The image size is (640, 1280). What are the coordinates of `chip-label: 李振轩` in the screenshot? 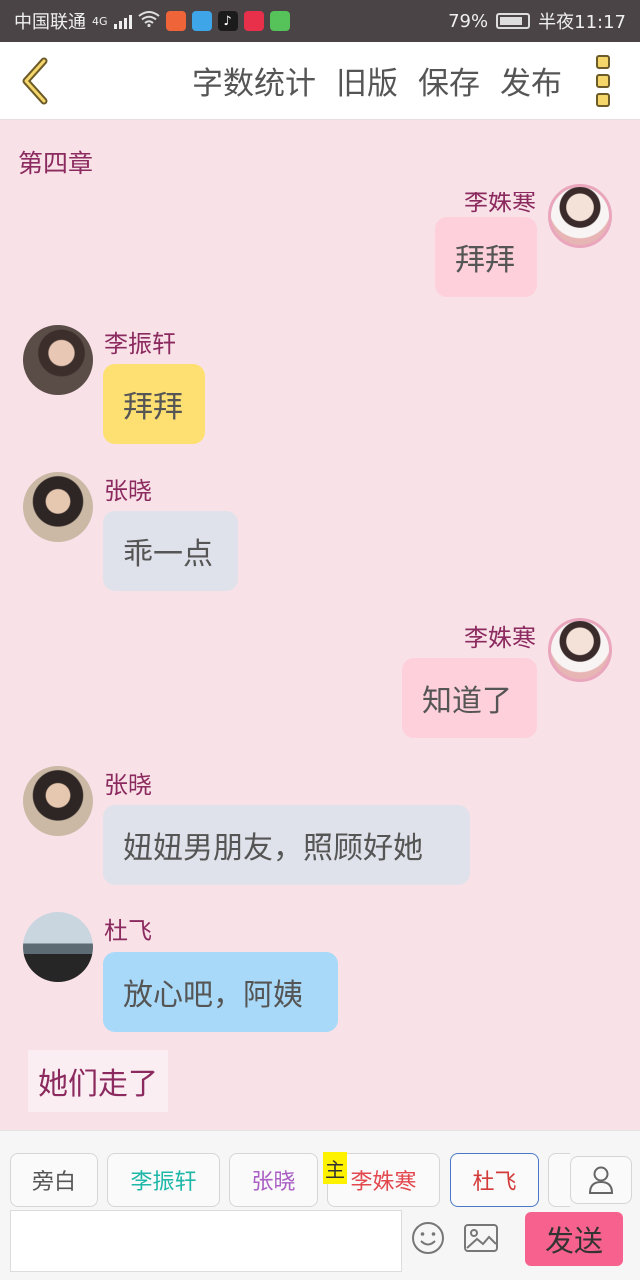 It's located at (163, 1182).